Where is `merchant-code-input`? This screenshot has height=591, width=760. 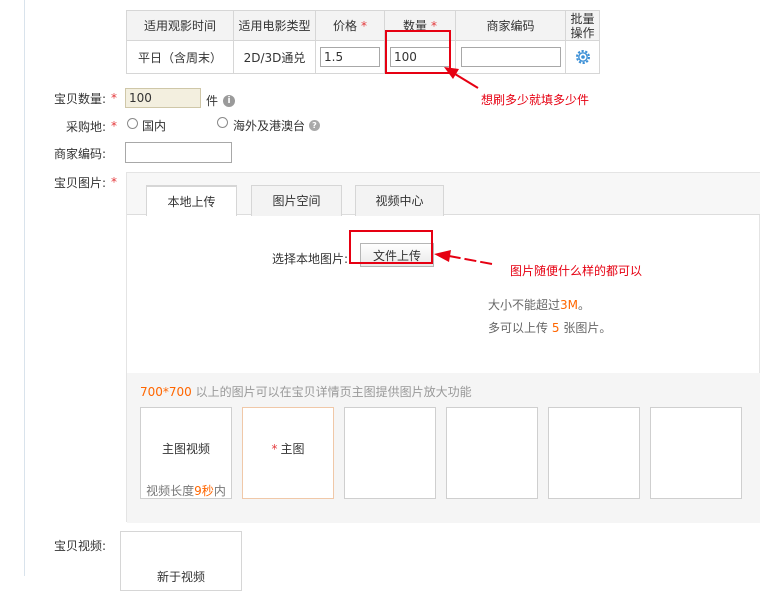 merchant-code-input is located at coordinates (178, 152).